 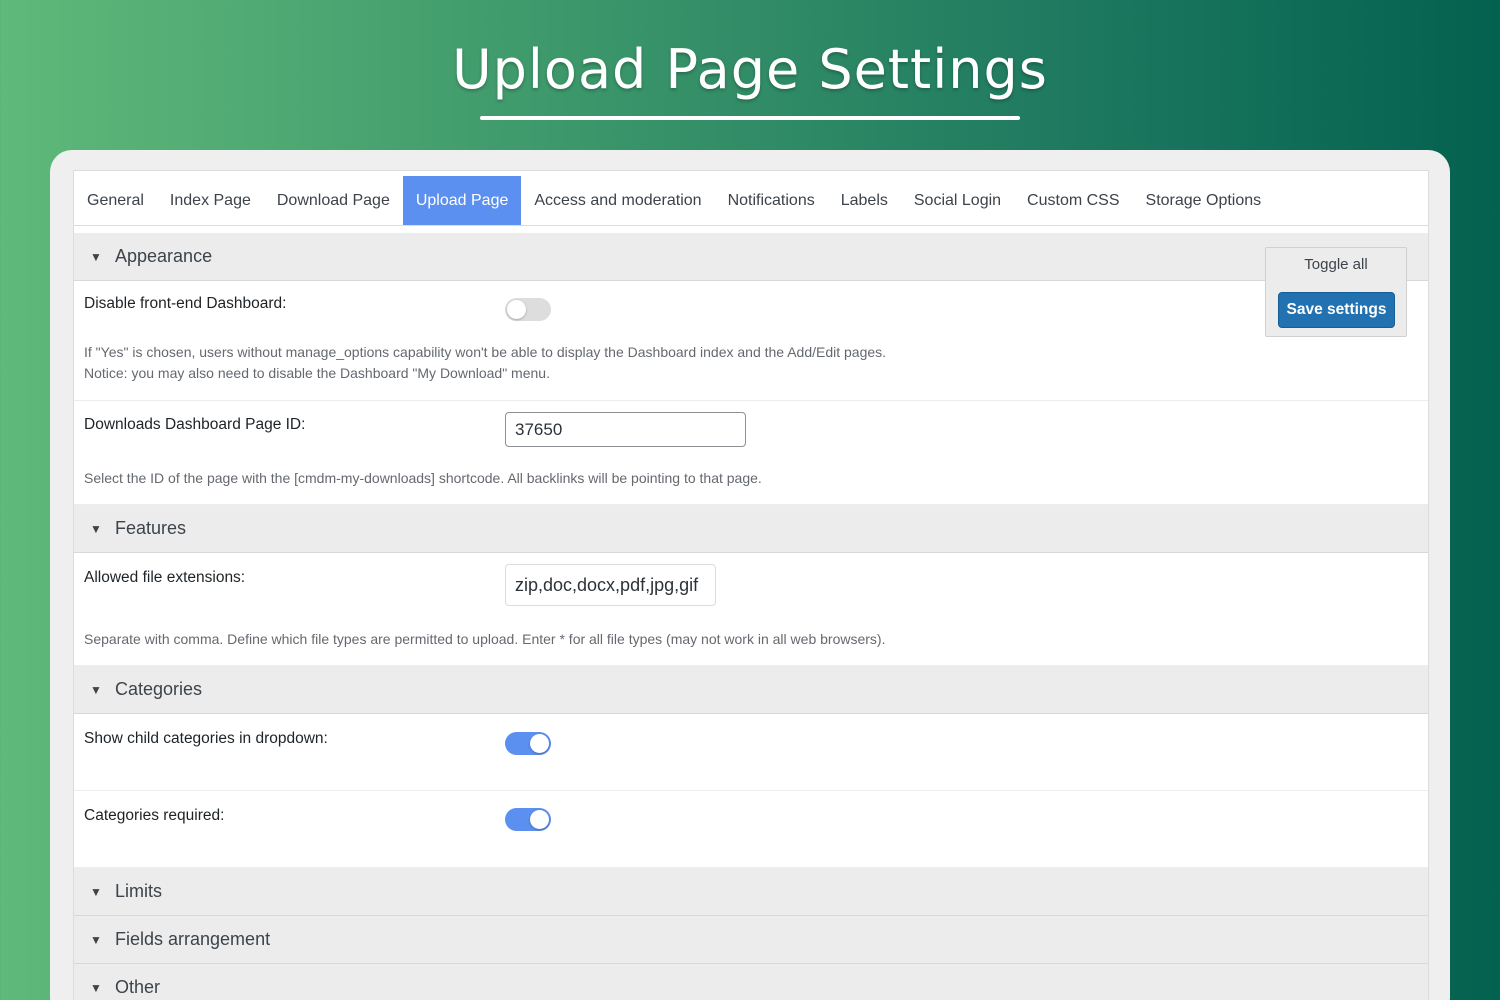 What do you see at coordinates (138, 987) in the screenshot?
I see `section-title: Other` at bounding box center [138, 987].